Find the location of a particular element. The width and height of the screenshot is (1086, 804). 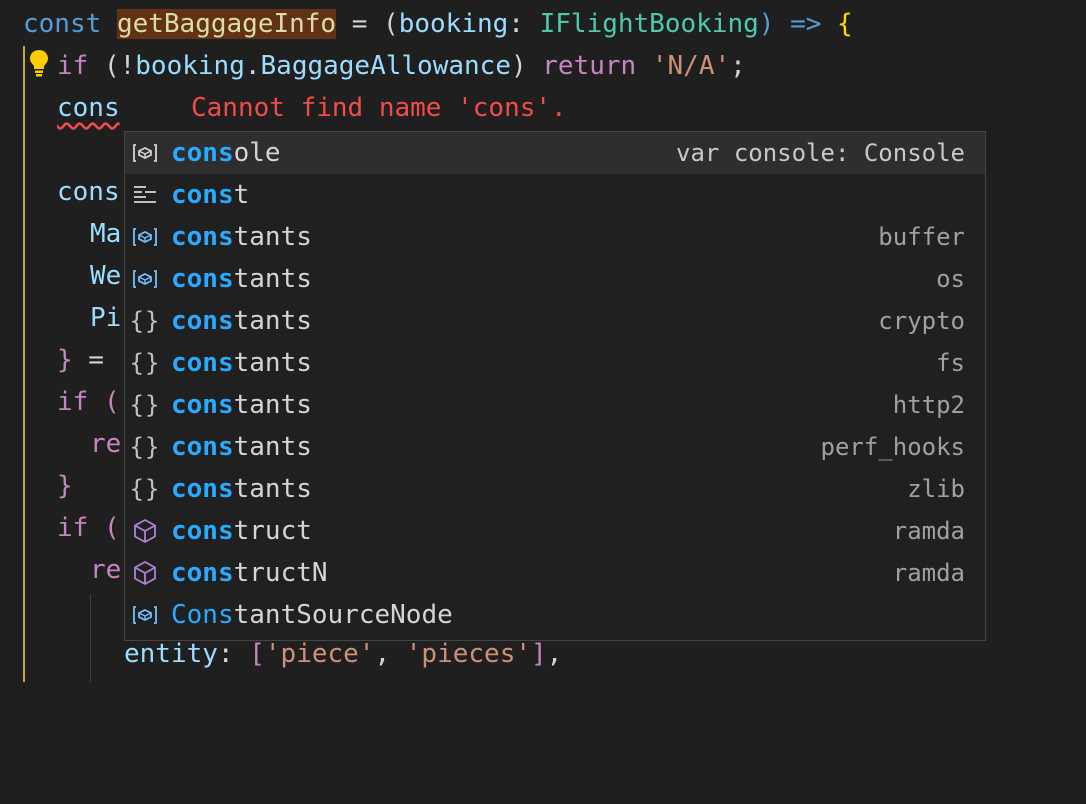

suggestion-item: construct ramda is located at coordinates (555, 531).